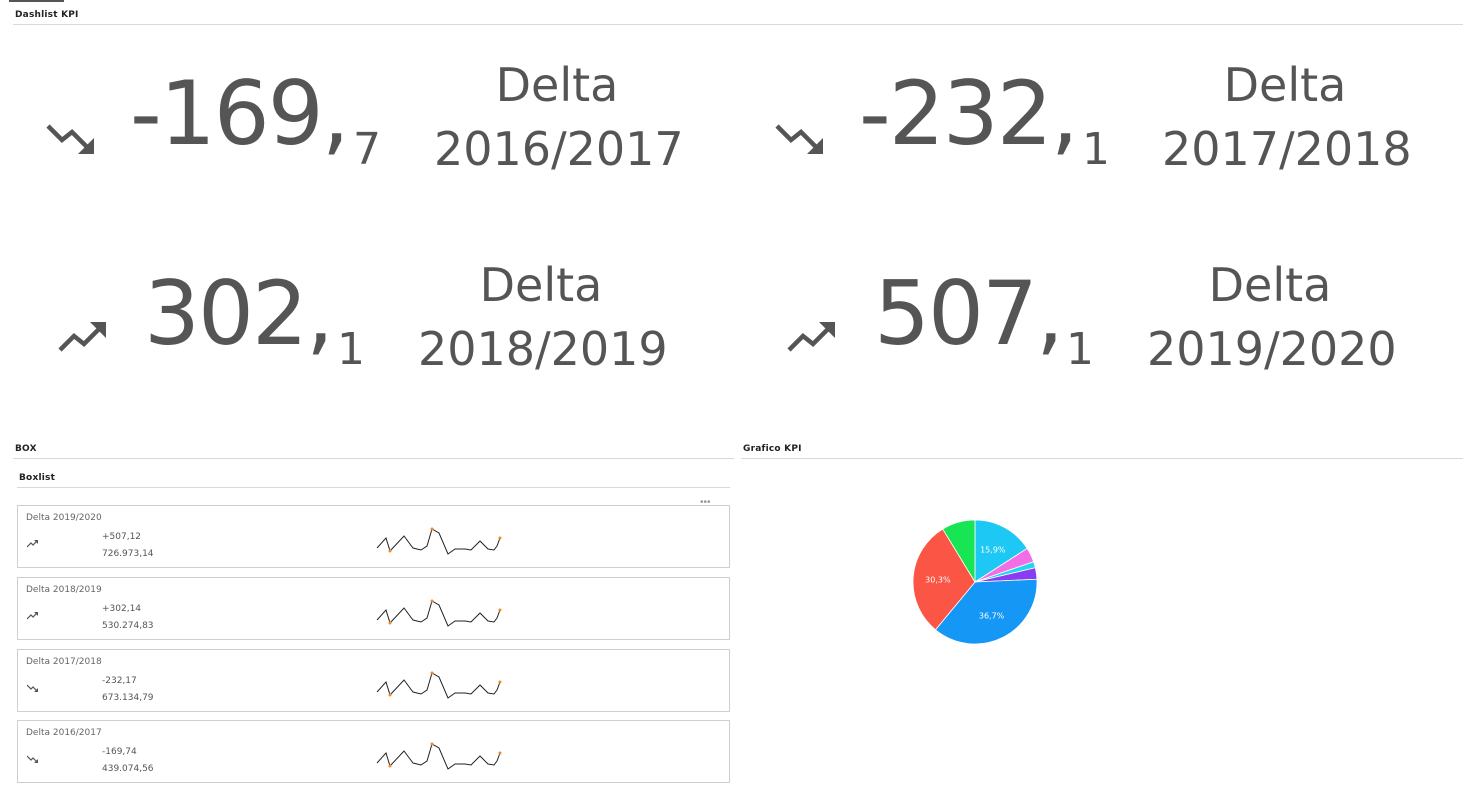 Image resolution: width=1471 pixels, height=793 pixels. Describe the element at coordinates (1272, 317) in the screenshot. I see `kpi-label: Delta 2019/2020` at that location.